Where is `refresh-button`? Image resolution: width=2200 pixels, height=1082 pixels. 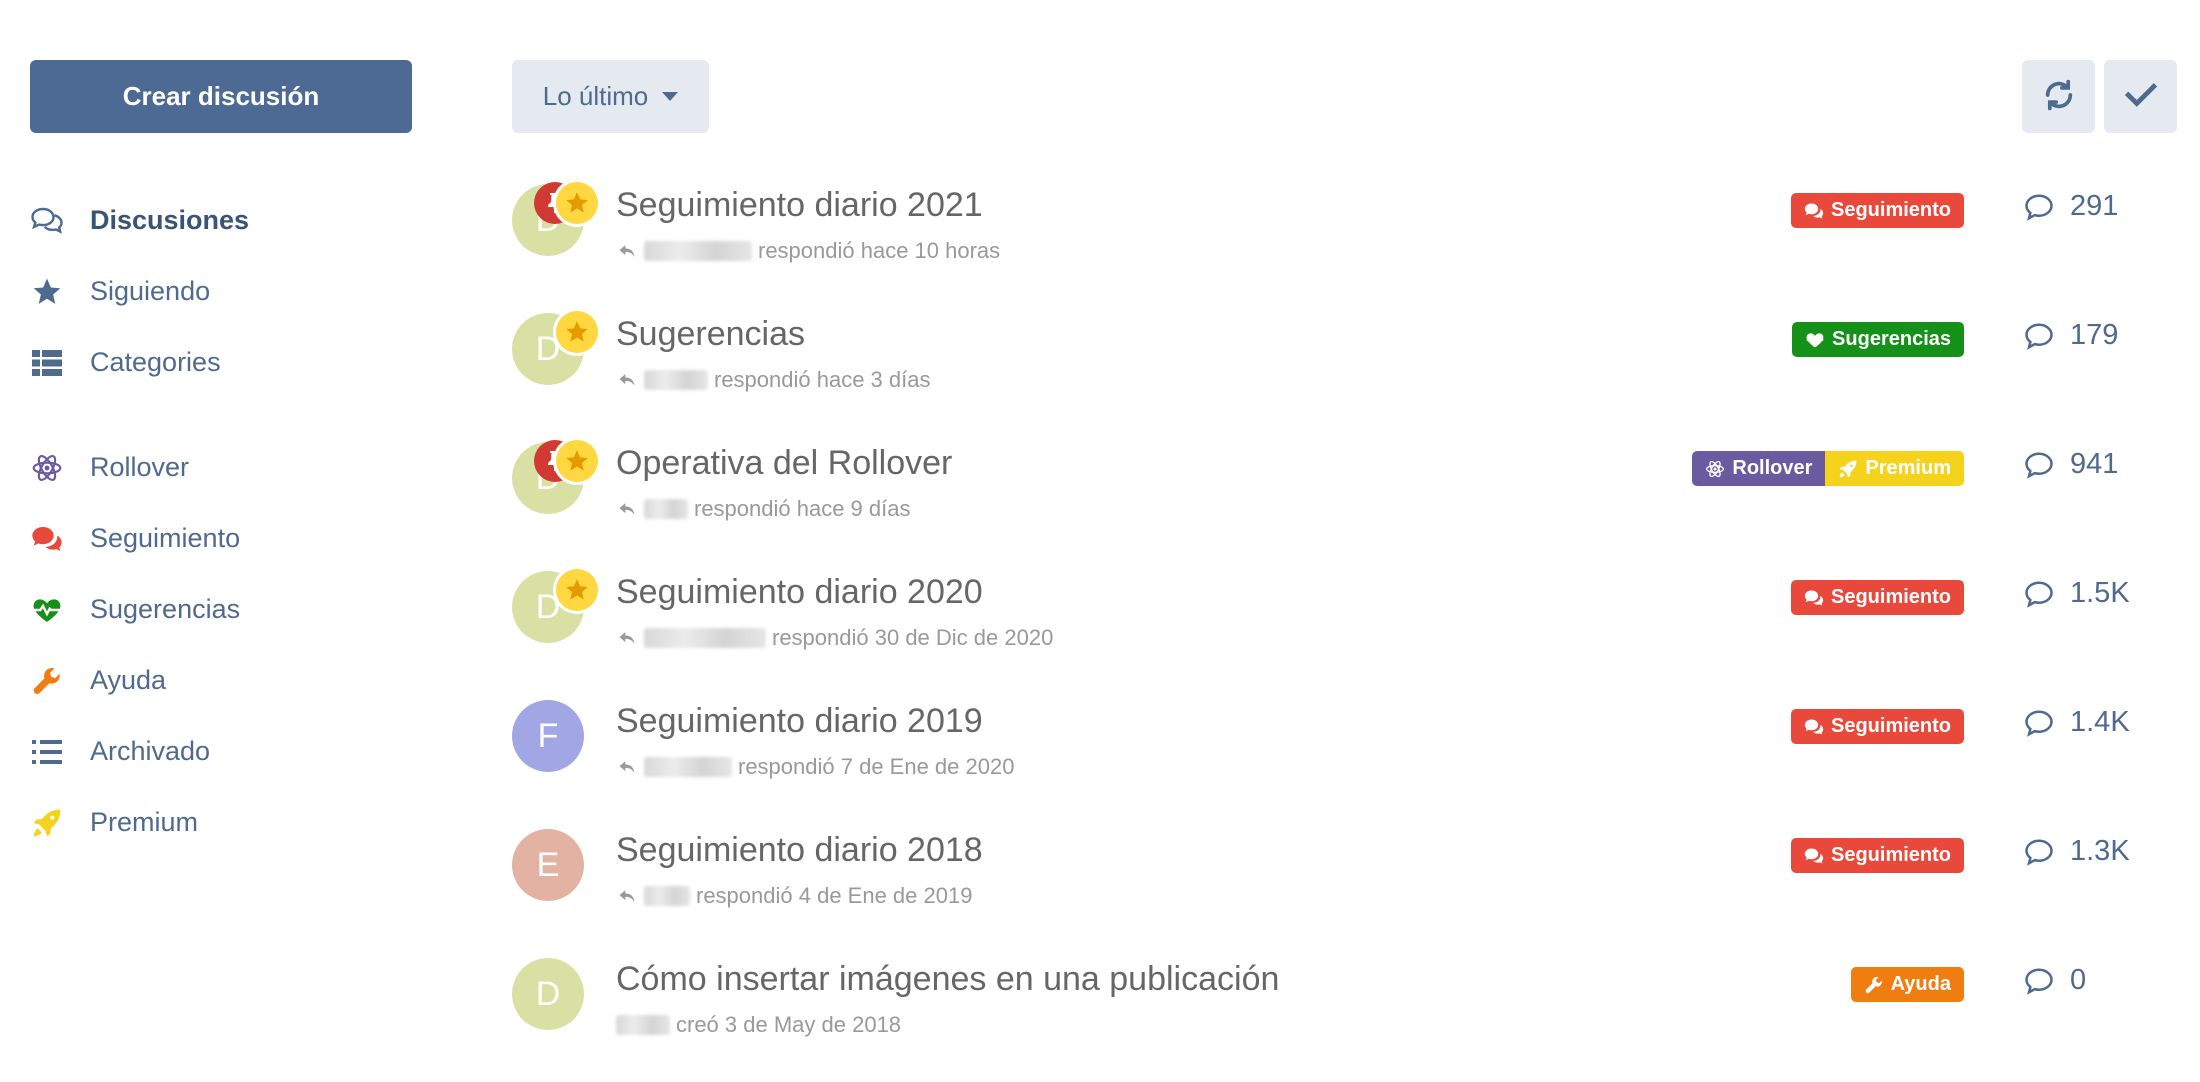
refresh-button is located at coordinates (2058, 96).